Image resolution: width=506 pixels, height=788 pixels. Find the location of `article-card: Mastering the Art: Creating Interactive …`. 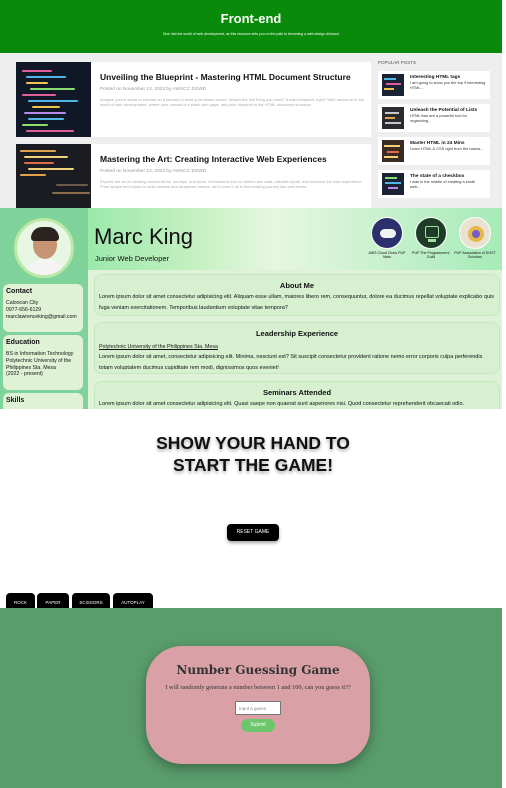

article-card: Mastering the Art: Creating Interactive … is located at coordinates (193, 176).